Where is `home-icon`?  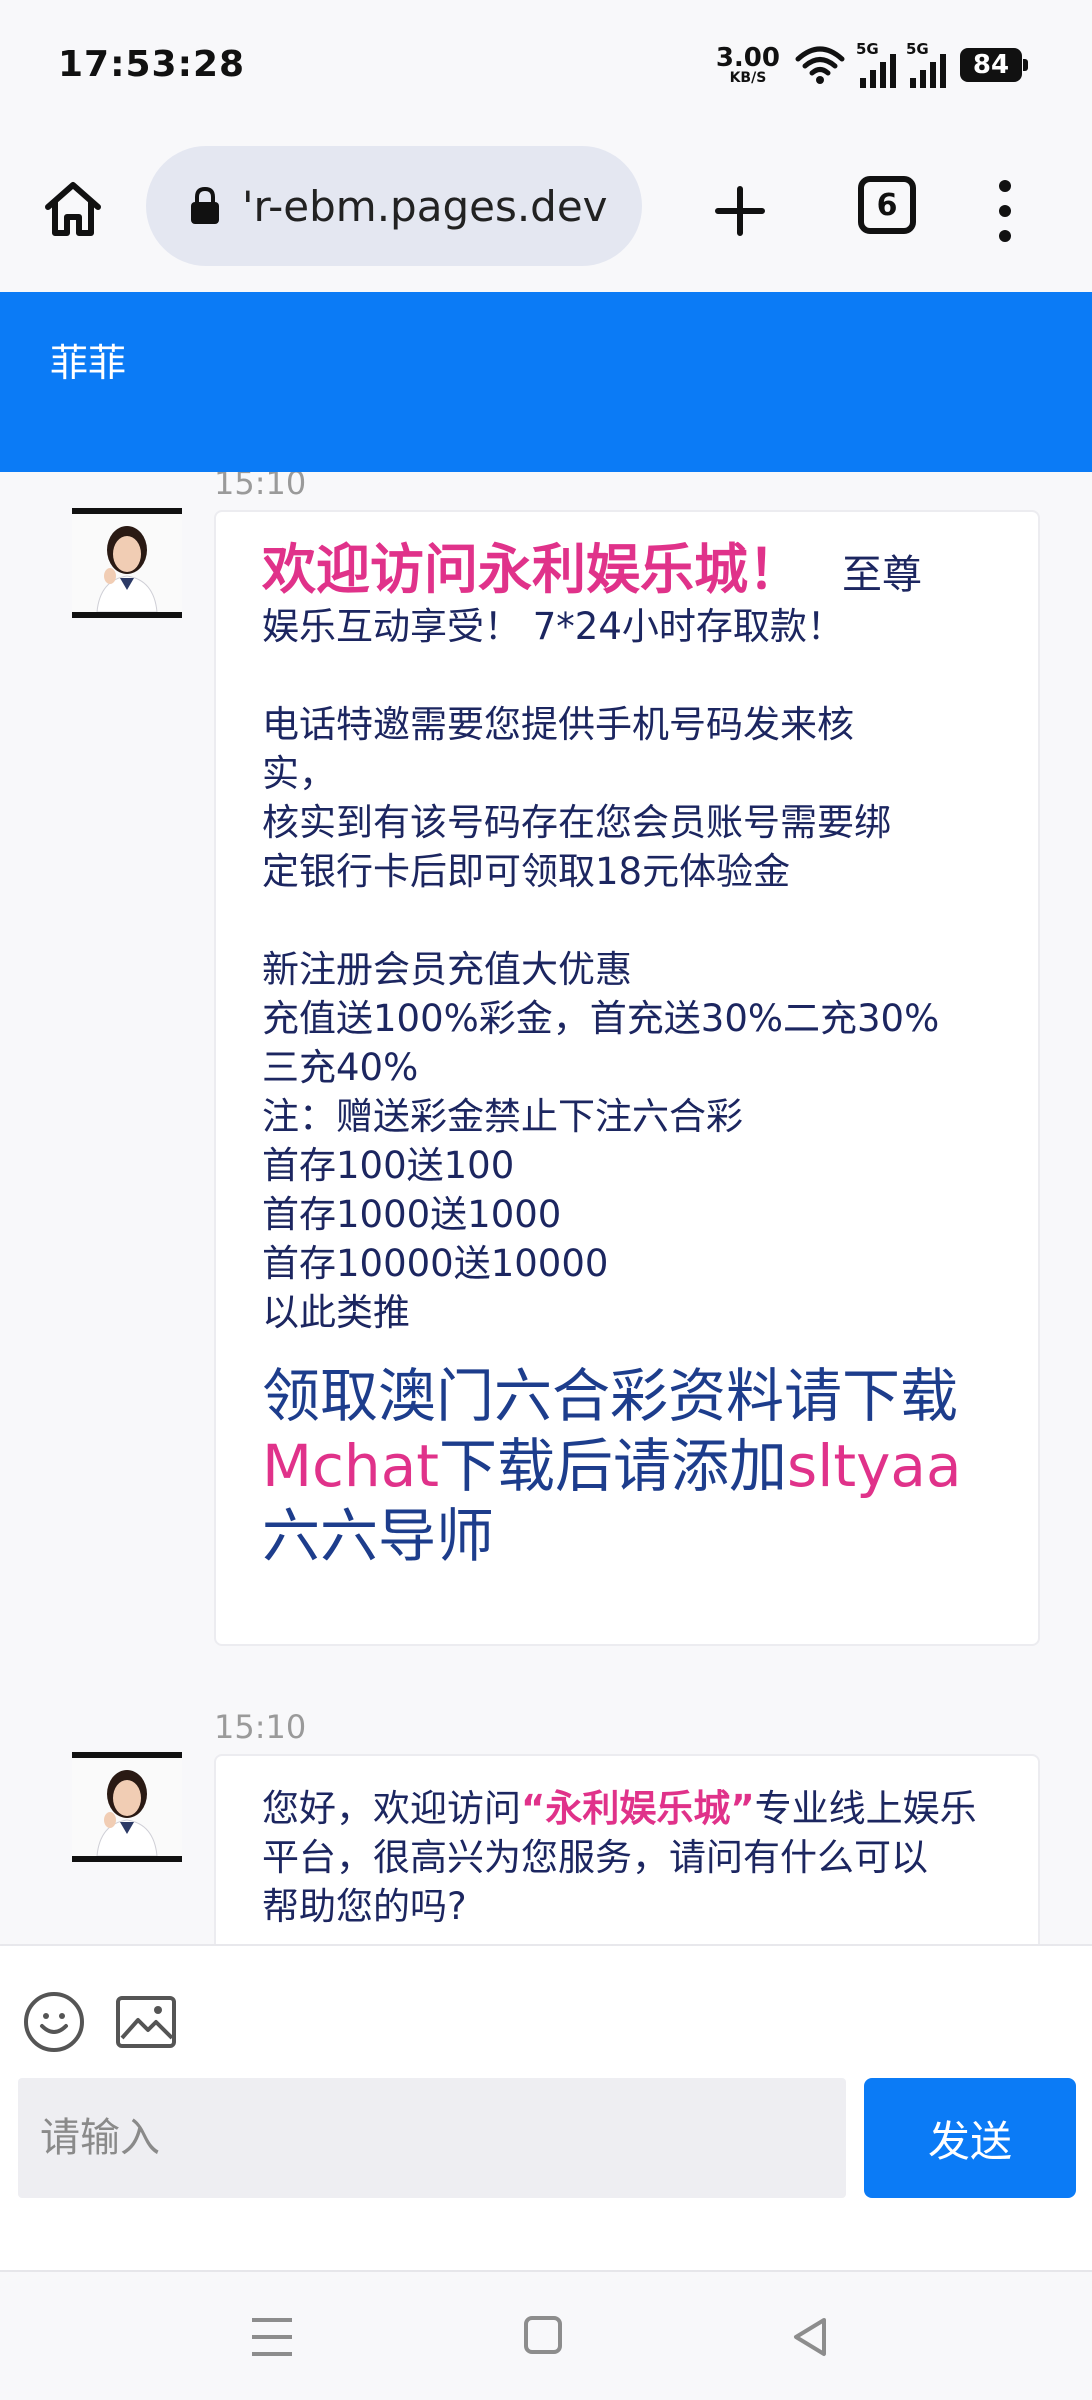
home-icon is located at coordinates (73, 209).